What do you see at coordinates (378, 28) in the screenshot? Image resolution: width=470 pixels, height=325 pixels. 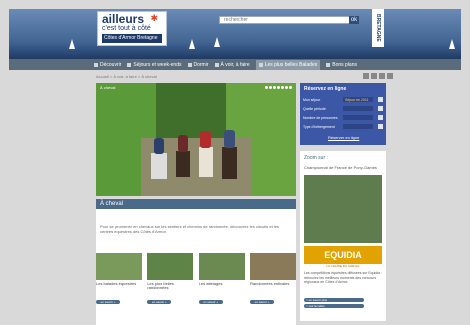 I see `bretagne-badge: BRETAGNE` at bounding box center [378, 28].